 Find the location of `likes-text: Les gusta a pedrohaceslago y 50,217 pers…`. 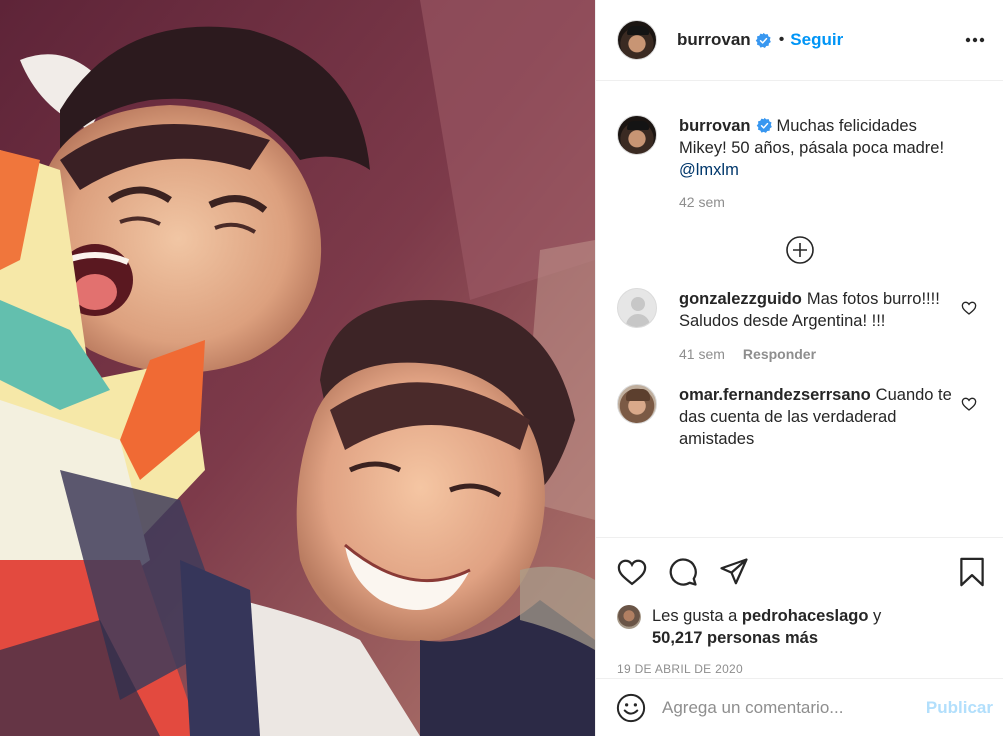

likes-text: Les gusta a pedrohaceslago y 50,217 pers… is located at coordinates (766, 627).